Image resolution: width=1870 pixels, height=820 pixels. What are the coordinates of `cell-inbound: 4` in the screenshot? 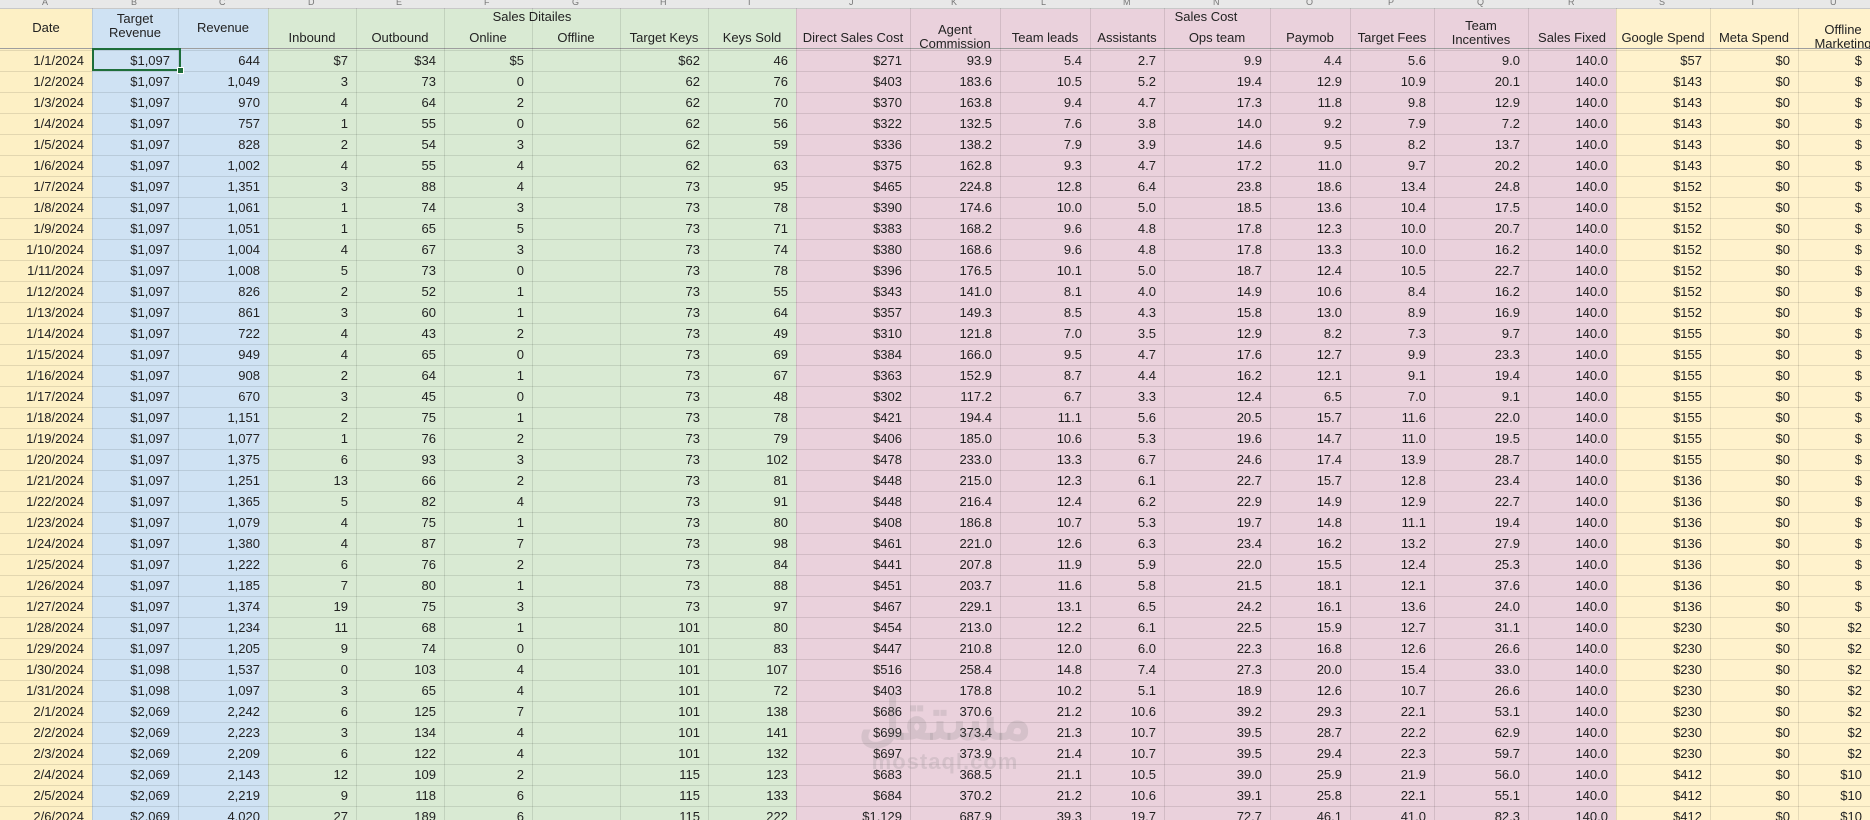 It's located at (308, 102).